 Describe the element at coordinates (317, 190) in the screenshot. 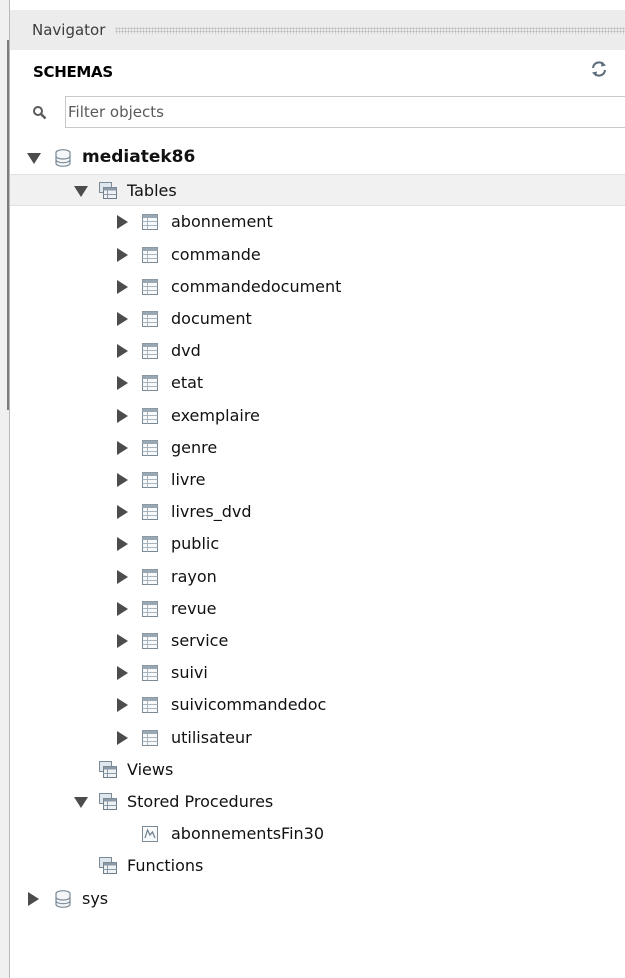

I see `tree-node-tables: Tables` at that location.